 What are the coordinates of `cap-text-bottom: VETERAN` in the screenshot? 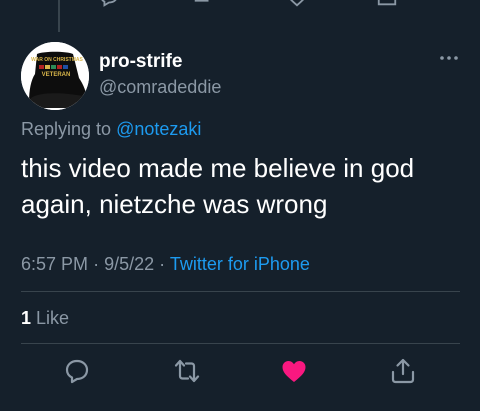 It's located at (56, 75).